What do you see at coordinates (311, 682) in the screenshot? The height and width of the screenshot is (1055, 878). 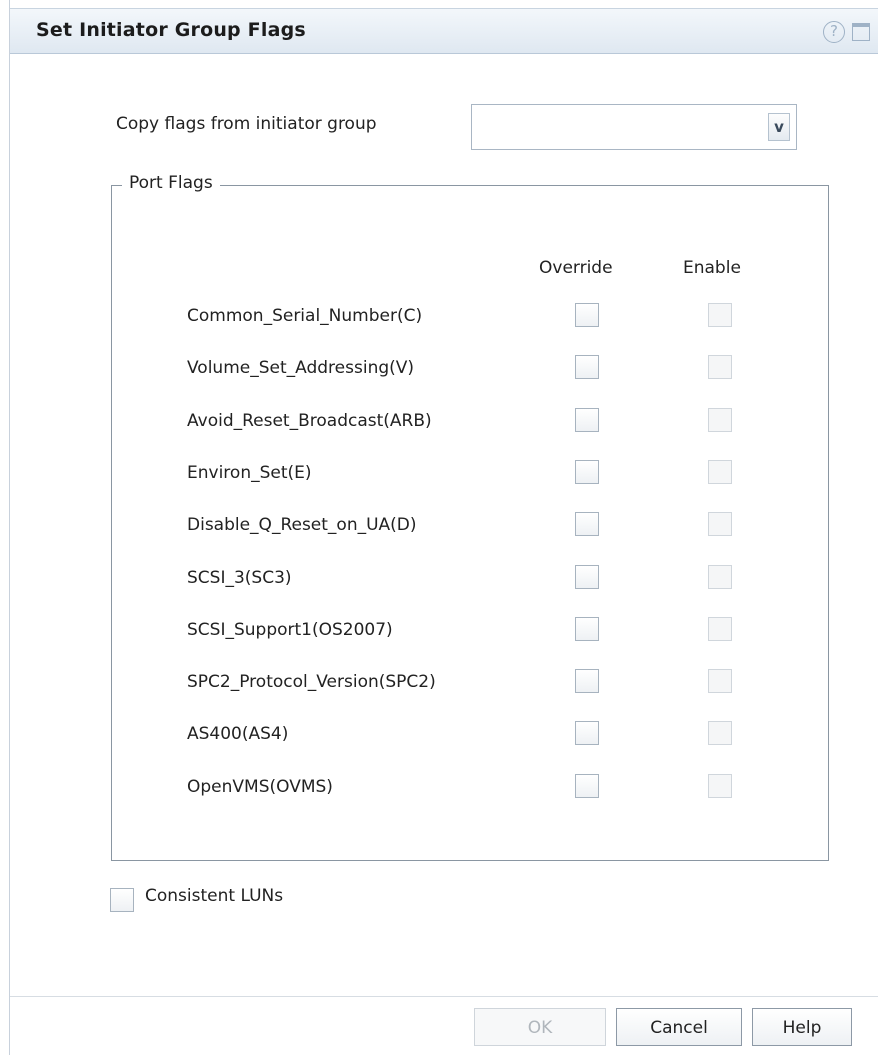 I see `port-flag-label: SPC2_Protocol_Version(SPC2)` at bounding box center [311, 682].